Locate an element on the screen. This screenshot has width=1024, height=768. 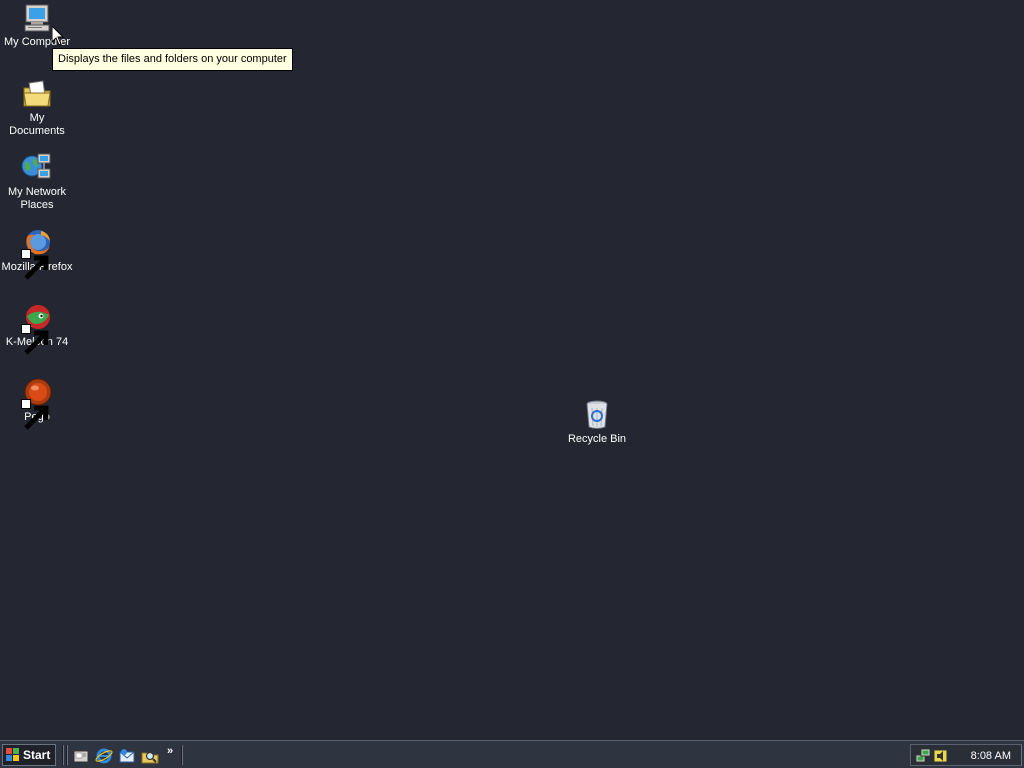
desktop-icon-label: My Network Places is located at coordinates (37, 198).